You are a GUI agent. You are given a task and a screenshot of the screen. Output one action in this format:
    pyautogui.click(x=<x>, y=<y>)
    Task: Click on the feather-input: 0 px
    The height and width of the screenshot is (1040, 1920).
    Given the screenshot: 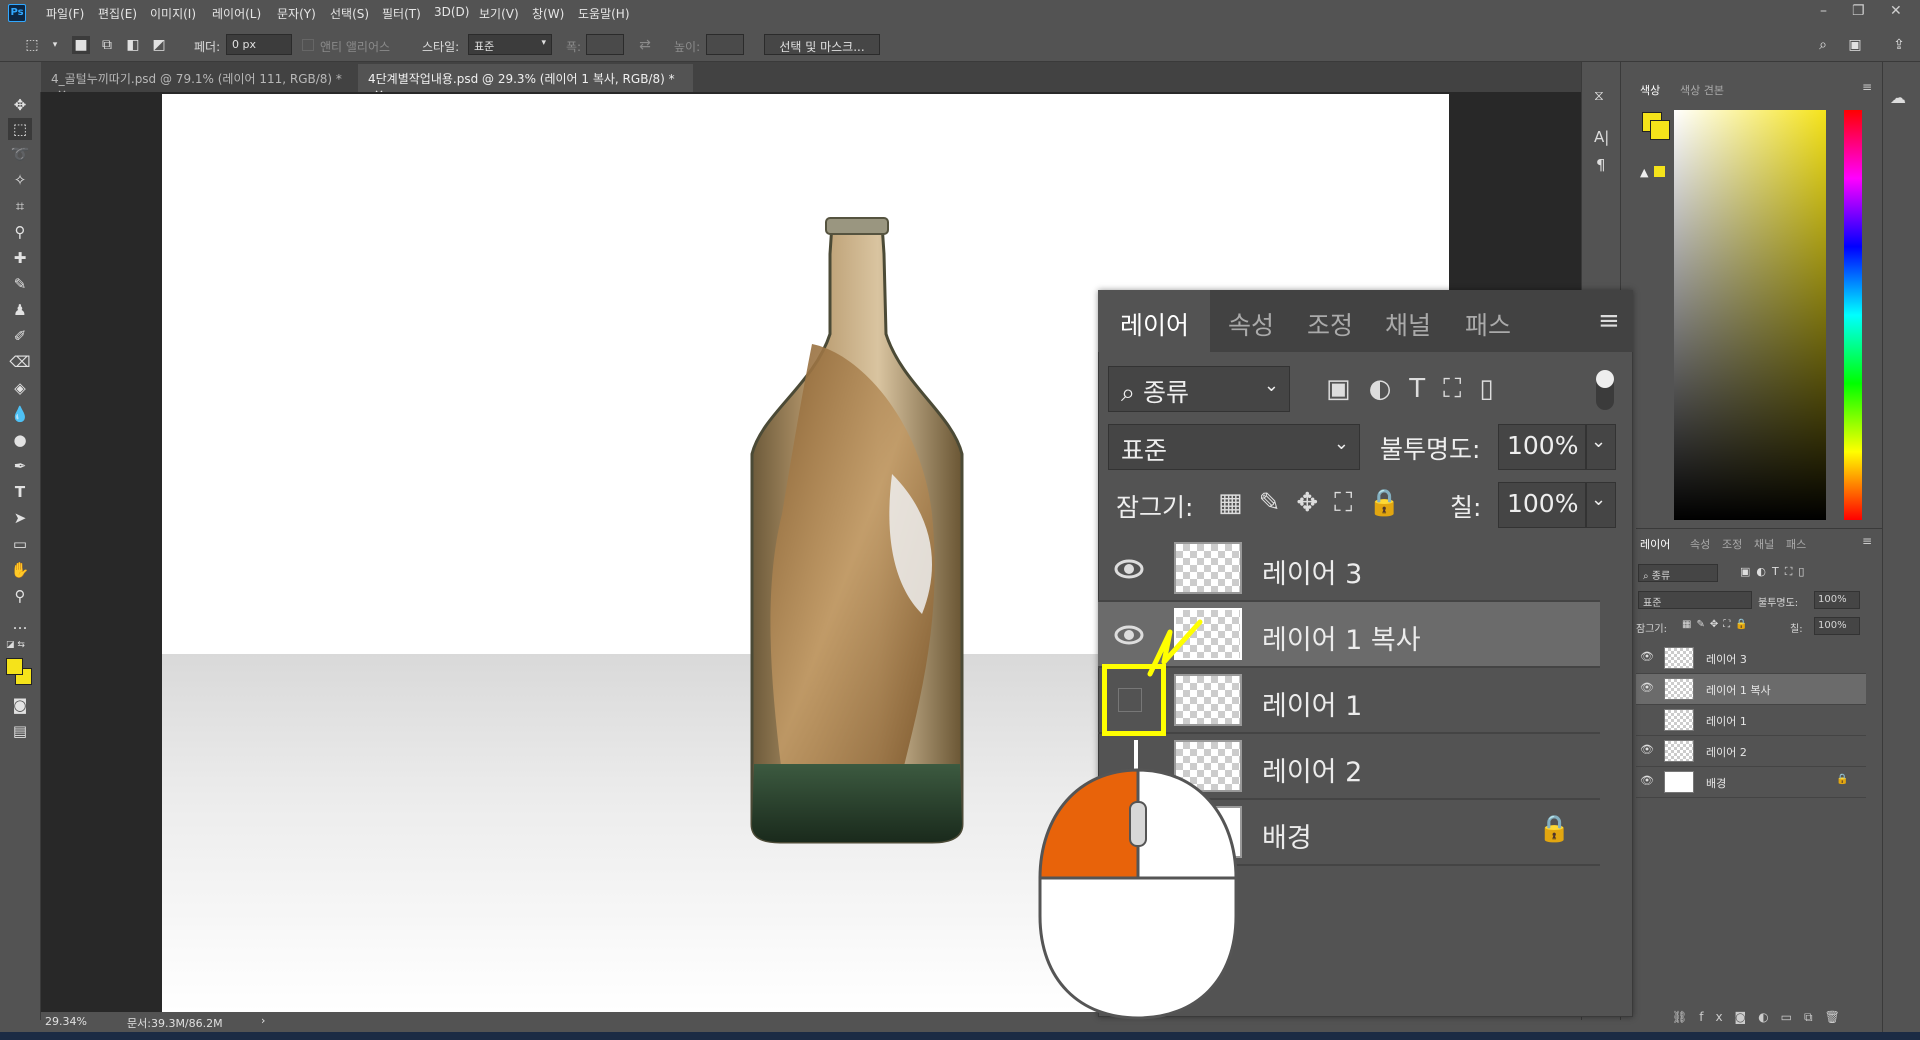 What is the action you would take?
    pyautogui.click(x=259, y=44)
    